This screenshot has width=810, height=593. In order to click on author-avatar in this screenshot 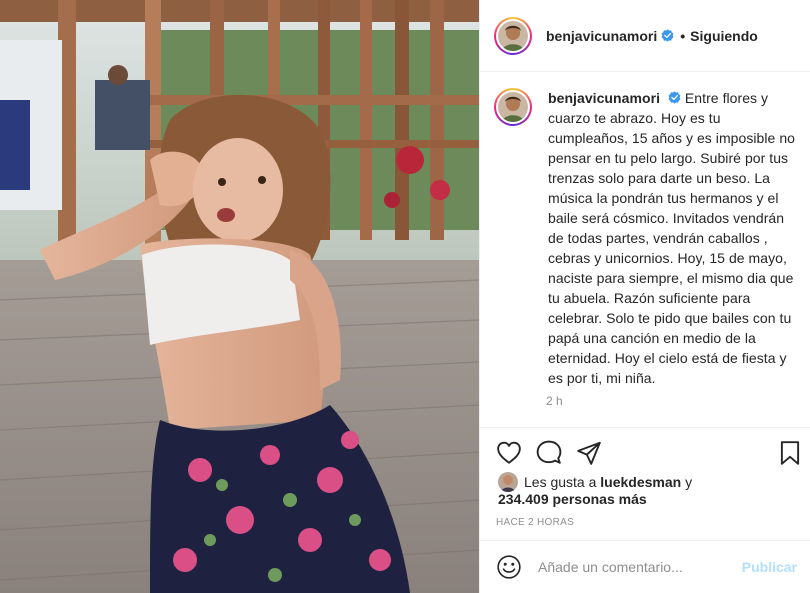, I will do `click(513, 35)`.